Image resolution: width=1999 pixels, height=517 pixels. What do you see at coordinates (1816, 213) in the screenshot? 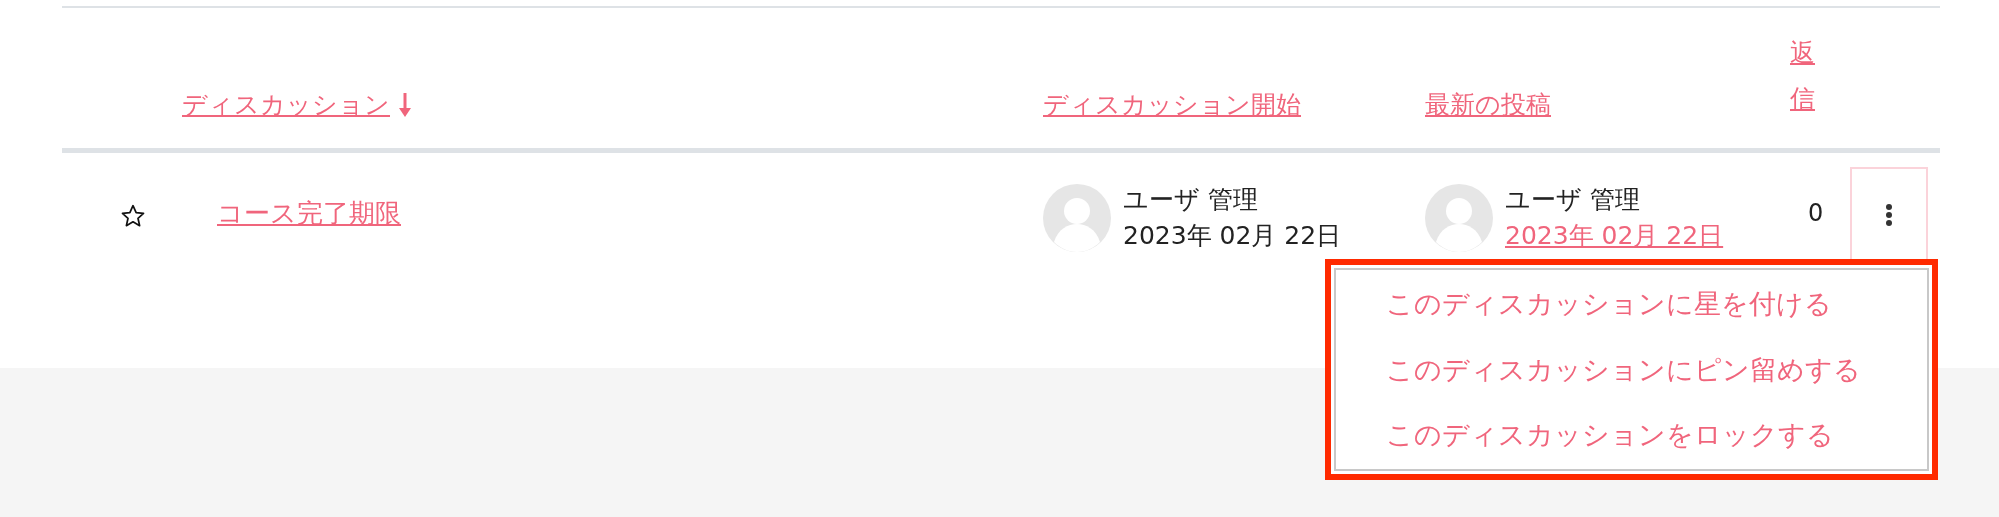
I see `reply-count: 0` at bounding box center [1816, 213].